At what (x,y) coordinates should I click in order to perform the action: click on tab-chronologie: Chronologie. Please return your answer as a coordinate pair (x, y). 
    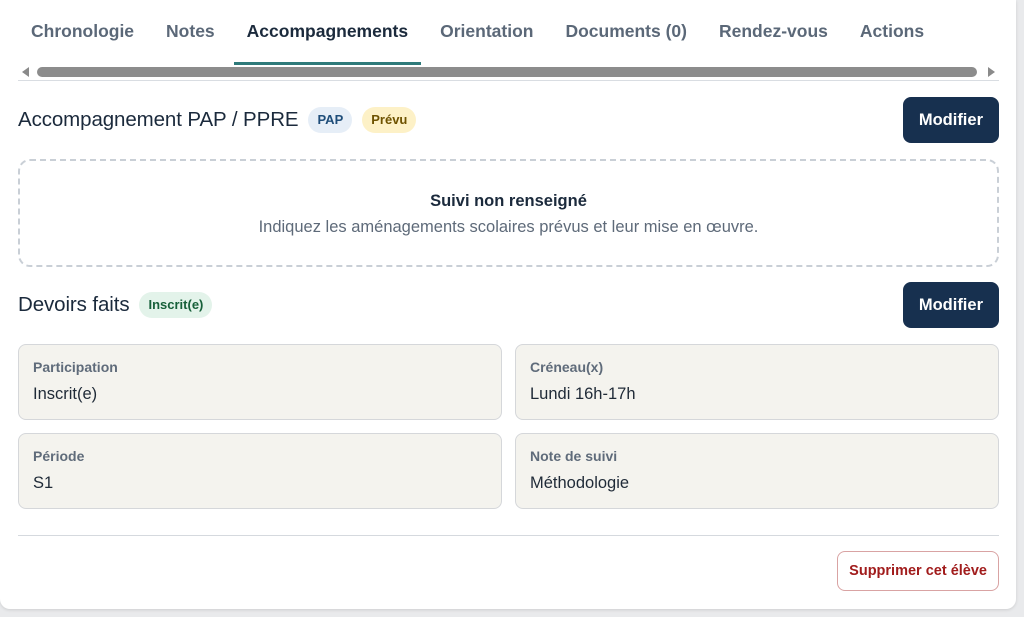
    Looking at the image, I should click on (82, 32).